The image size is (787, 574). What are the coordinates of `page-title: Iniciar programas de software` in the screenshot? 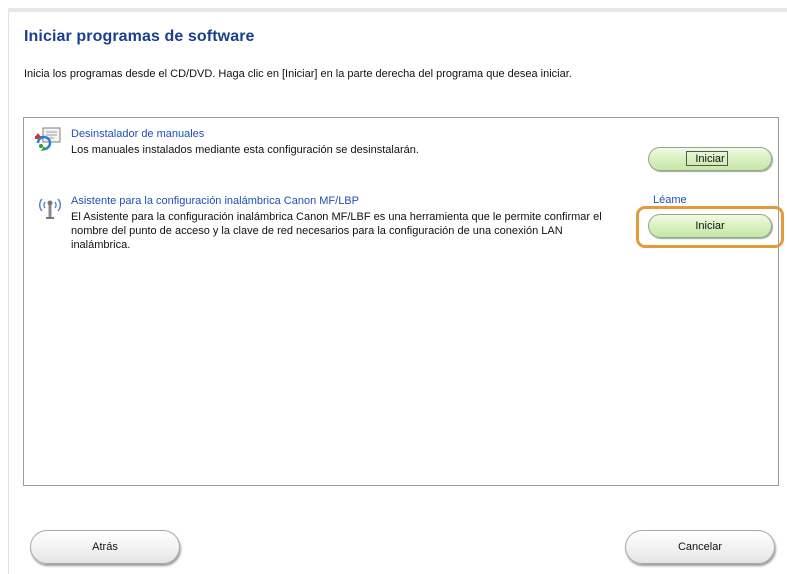 It's located at (139, 36).